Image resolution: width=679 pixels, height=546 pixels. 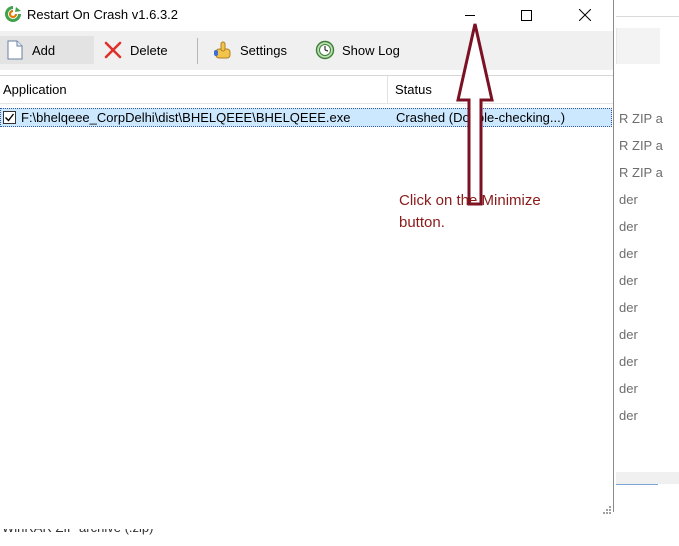 What do you see at coordinates (647, 478) in the screenshot?
I see `background-status-strip` at bounding box center [647, 478].